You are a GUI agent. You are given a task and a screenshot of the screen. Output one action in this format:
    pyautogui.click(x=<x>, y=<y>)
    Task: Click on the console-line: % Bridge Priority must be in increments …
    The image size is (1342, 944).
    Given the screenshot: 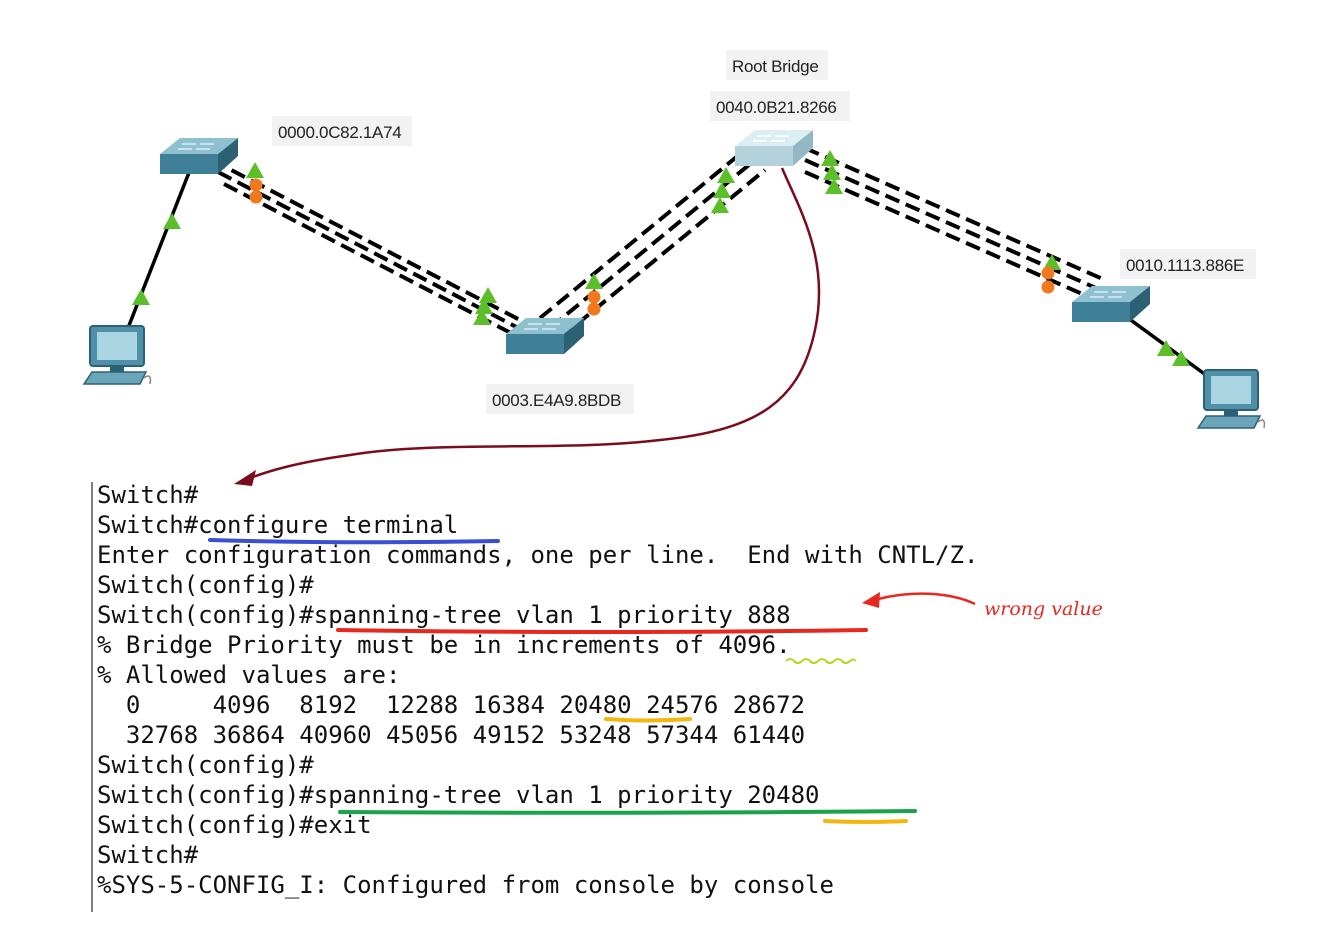 What is the action you would take?
    pyautogui.click(x=444, y=645)
    